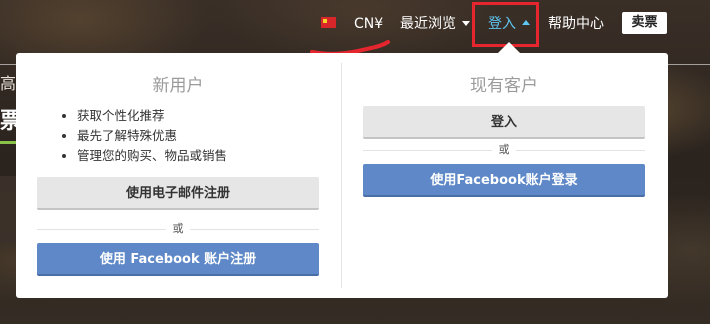  What do you see at coordinates (8, 142) in the screenshot?
I see `background-accent-bar` at bounding box center [8, 142].